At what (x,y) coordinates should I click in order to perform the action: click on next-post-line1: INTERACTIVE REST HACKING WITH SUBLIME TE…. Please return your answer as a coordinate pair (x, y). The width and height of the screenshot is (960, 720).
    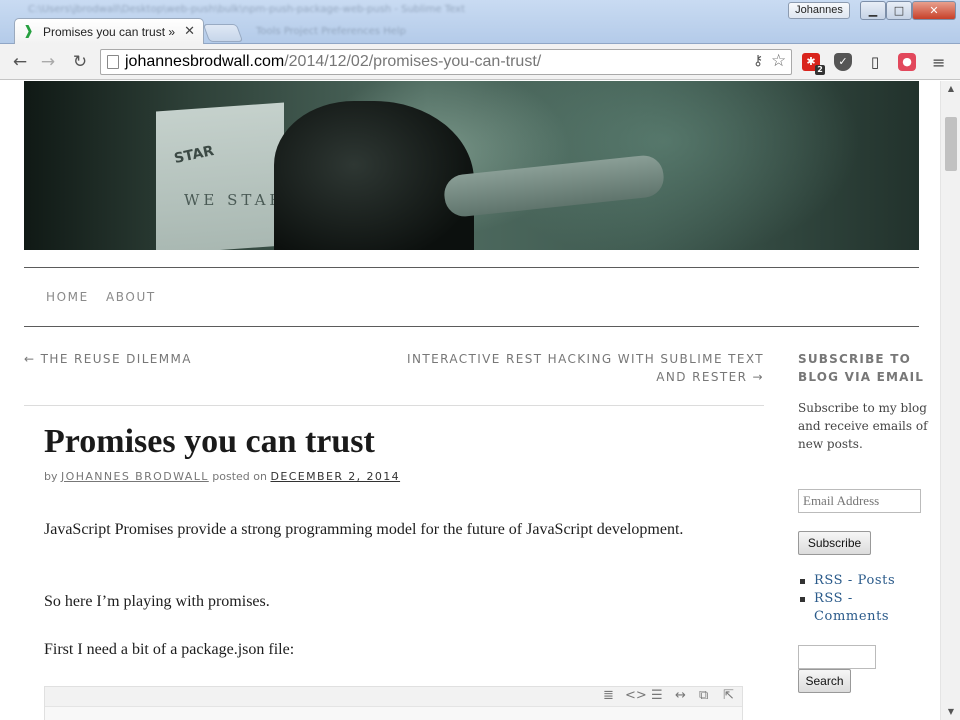
    Looking at the image, I should click on (585, 359).